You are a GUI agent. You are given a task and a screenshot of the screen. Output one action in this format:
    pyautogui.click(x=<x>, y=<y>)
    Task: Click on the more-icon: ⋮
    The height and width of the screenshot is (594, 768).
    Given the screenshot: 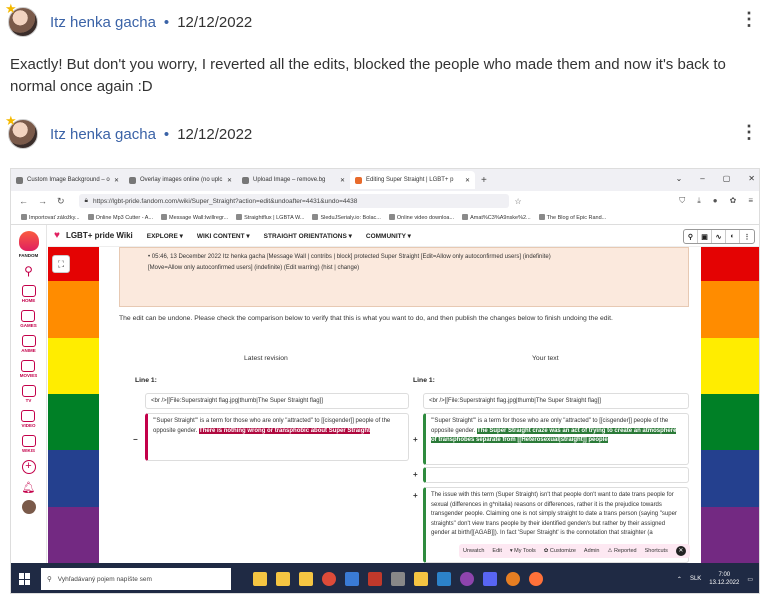 What is the action you would take?
    pyautogui.click(x=747, y=236)
    